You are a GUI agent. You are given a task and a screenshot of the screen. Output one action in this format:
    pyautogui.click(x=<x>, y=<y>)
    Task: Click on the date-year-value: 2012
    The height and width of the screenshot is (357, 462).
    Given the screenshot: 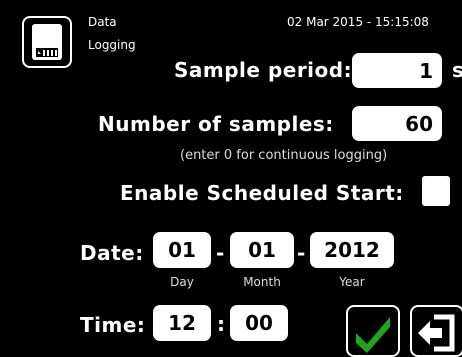 What is the action you would take?
    pyautogui.click(x=352, y=250)
    